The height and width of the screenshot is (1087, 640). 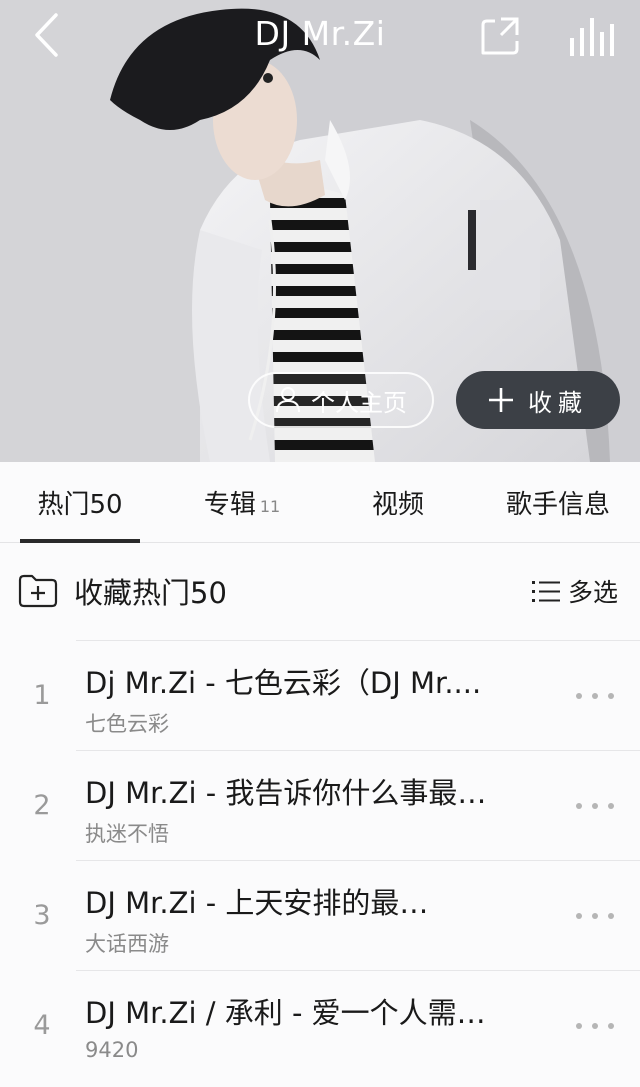 I want to click on chevron-left-icon, so click(x=46, y=35).